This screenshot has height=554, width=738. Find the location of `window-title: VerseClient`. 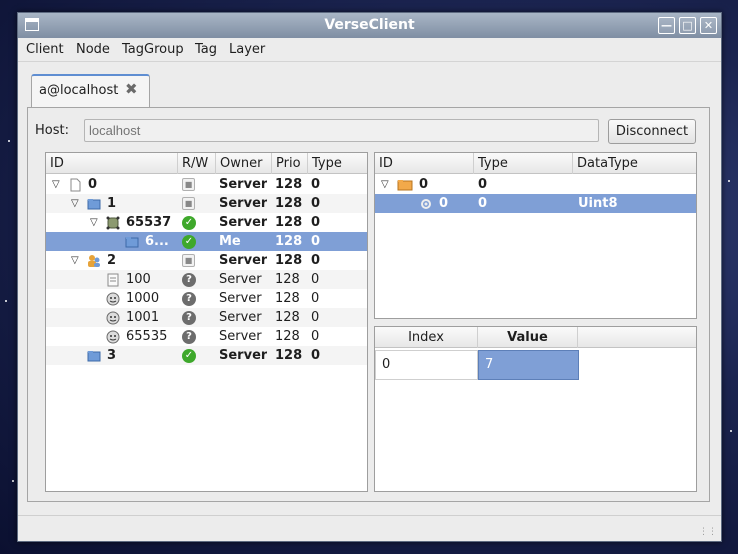

window-title: VerseClient is located at coordinates (369, 25).